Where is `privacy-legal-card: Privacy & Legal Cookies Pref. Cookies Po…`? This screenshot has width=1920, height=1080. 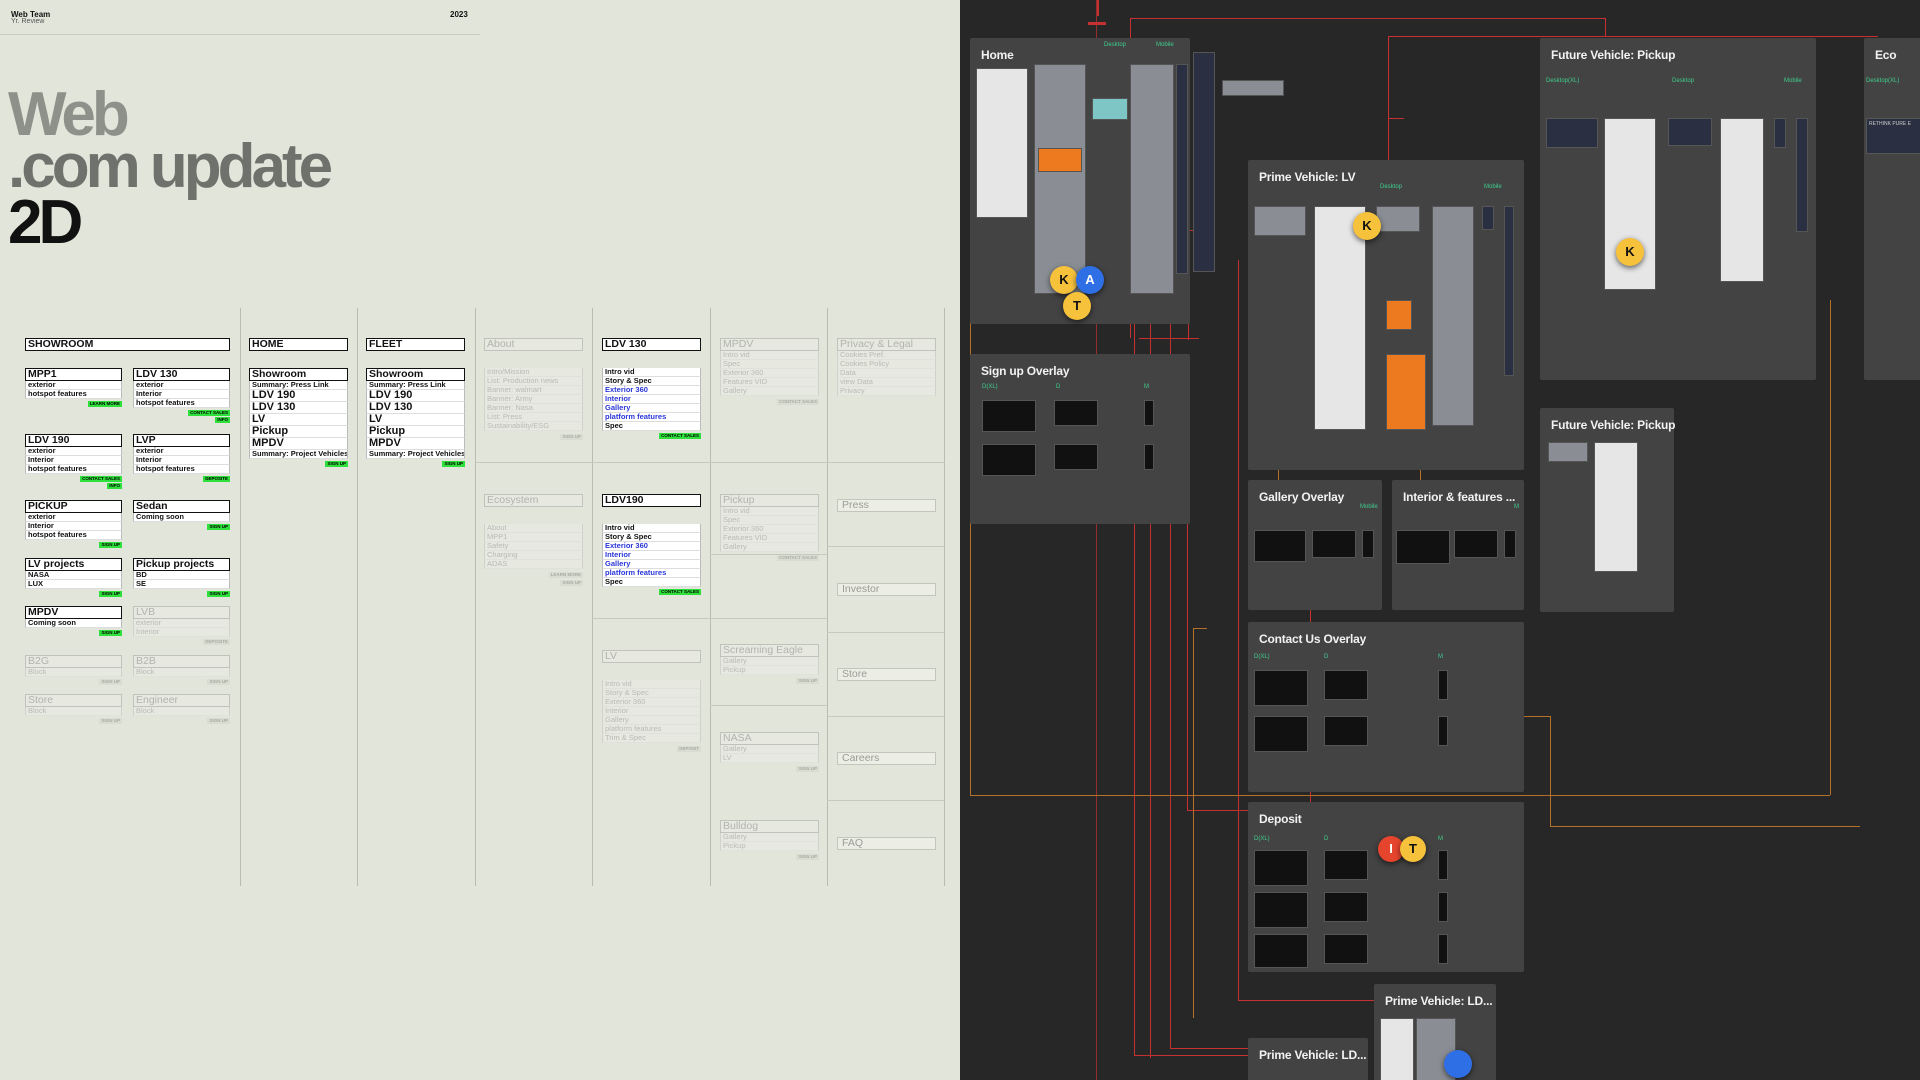 privacy-legal-card: Privacy & Legal Cookies Pref. Cookies Po… is located at coordinates (886, 367).